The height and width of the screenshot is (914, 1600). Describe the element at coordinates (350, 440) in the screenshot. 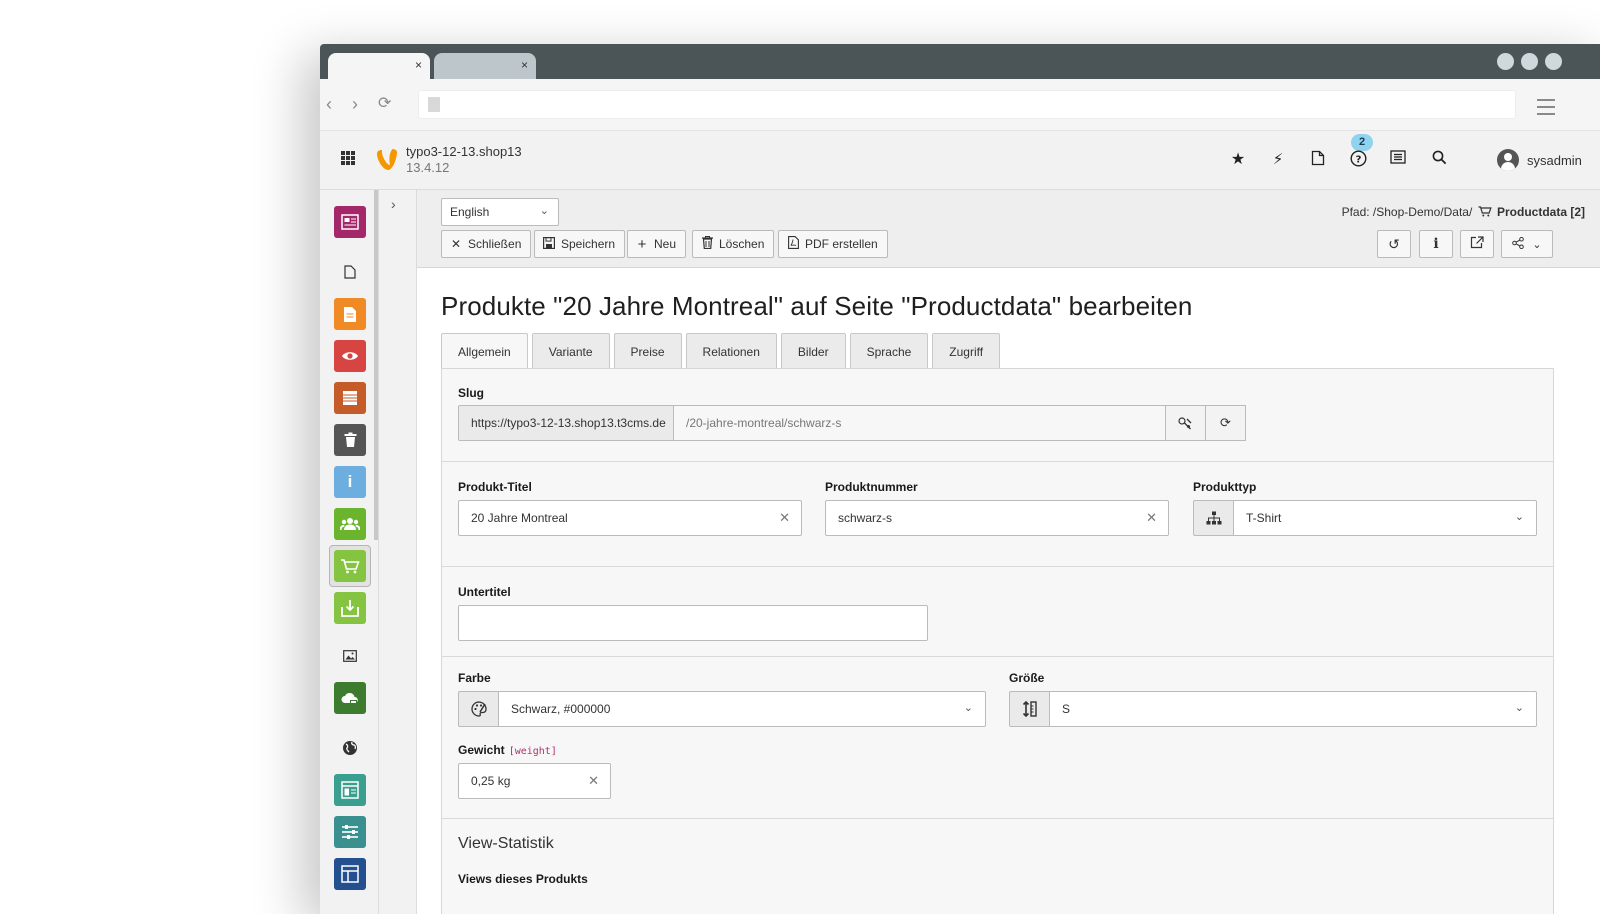

I see `recycler-trash-icon` at that location.